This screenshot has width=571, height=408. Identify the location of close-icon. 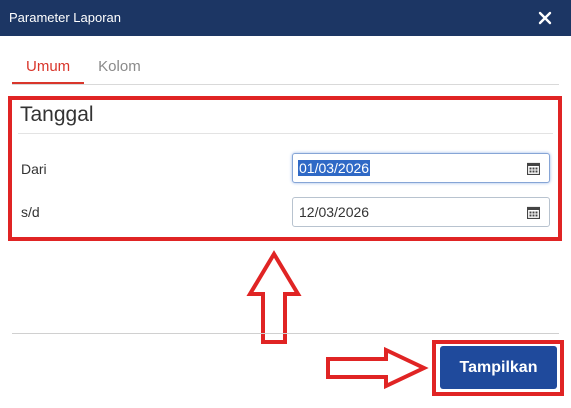
(545, 18).